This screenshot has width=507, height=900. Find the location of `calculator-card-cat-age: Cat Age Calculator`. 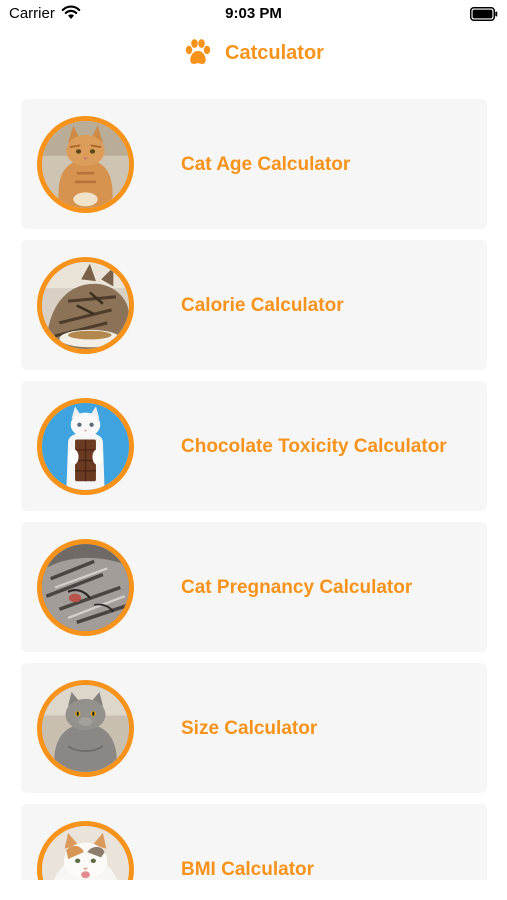

calculator-card-cat-age: Cat Age Calculator is located at coordinates (254, 164).